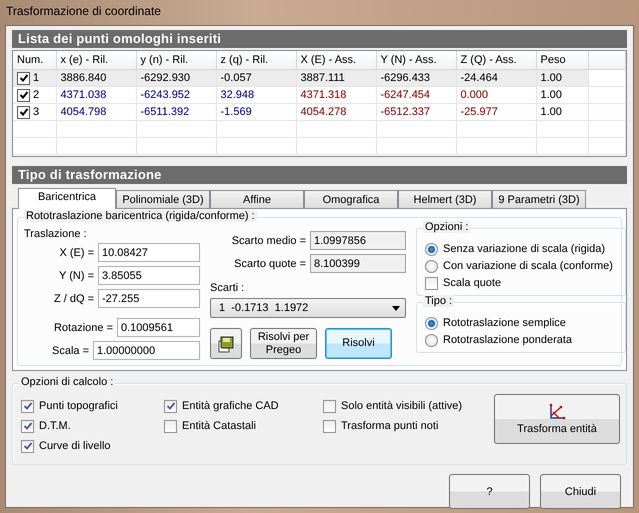 The image size is (639, 513). I want to click on column-header: Y (N) - Ass., so click(416, 60).